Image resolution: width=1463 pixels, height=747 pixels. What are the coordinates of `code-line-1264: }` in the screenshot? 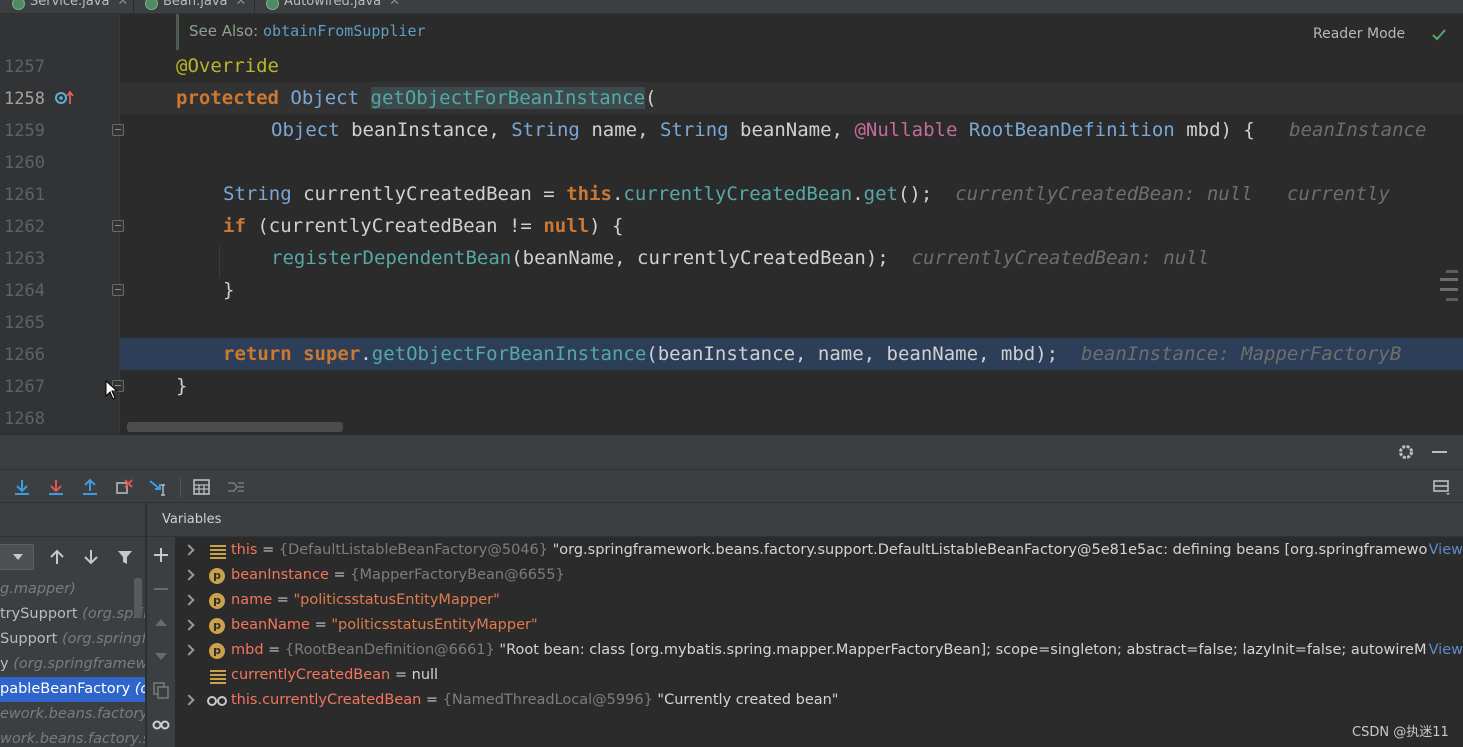 It's located at (791, 290).